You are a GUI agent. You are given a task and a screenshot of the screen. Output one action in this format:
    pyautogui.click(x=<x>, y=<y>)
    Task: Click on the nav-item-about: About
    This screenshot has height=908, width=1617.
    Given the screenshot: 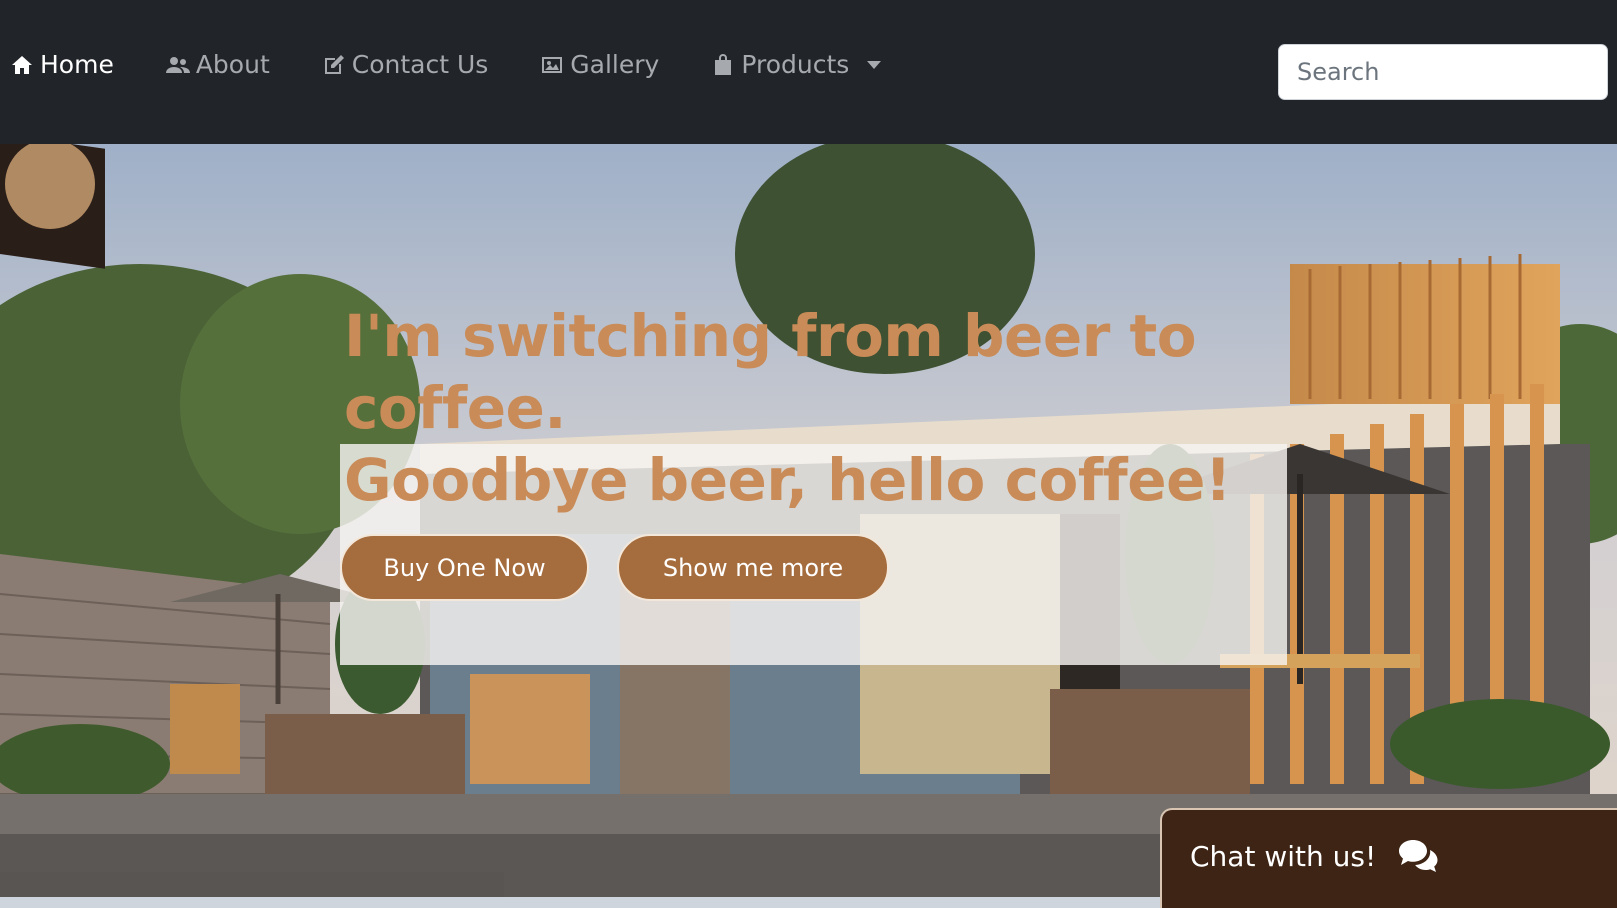 What is the action you would take?
    pyautogui.click(x=217, y=64)
    